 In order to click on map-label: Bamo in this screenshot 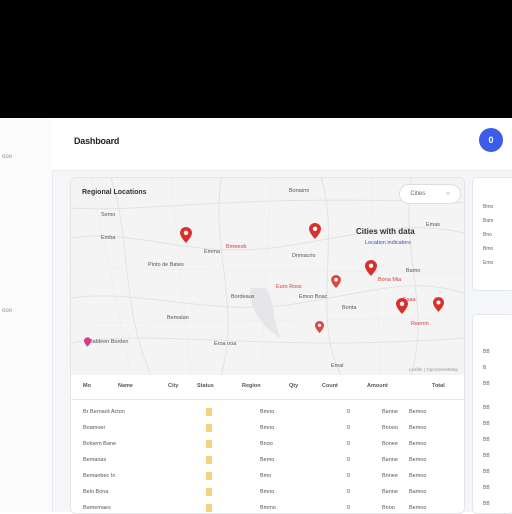, I will do `click(413, 271)`.